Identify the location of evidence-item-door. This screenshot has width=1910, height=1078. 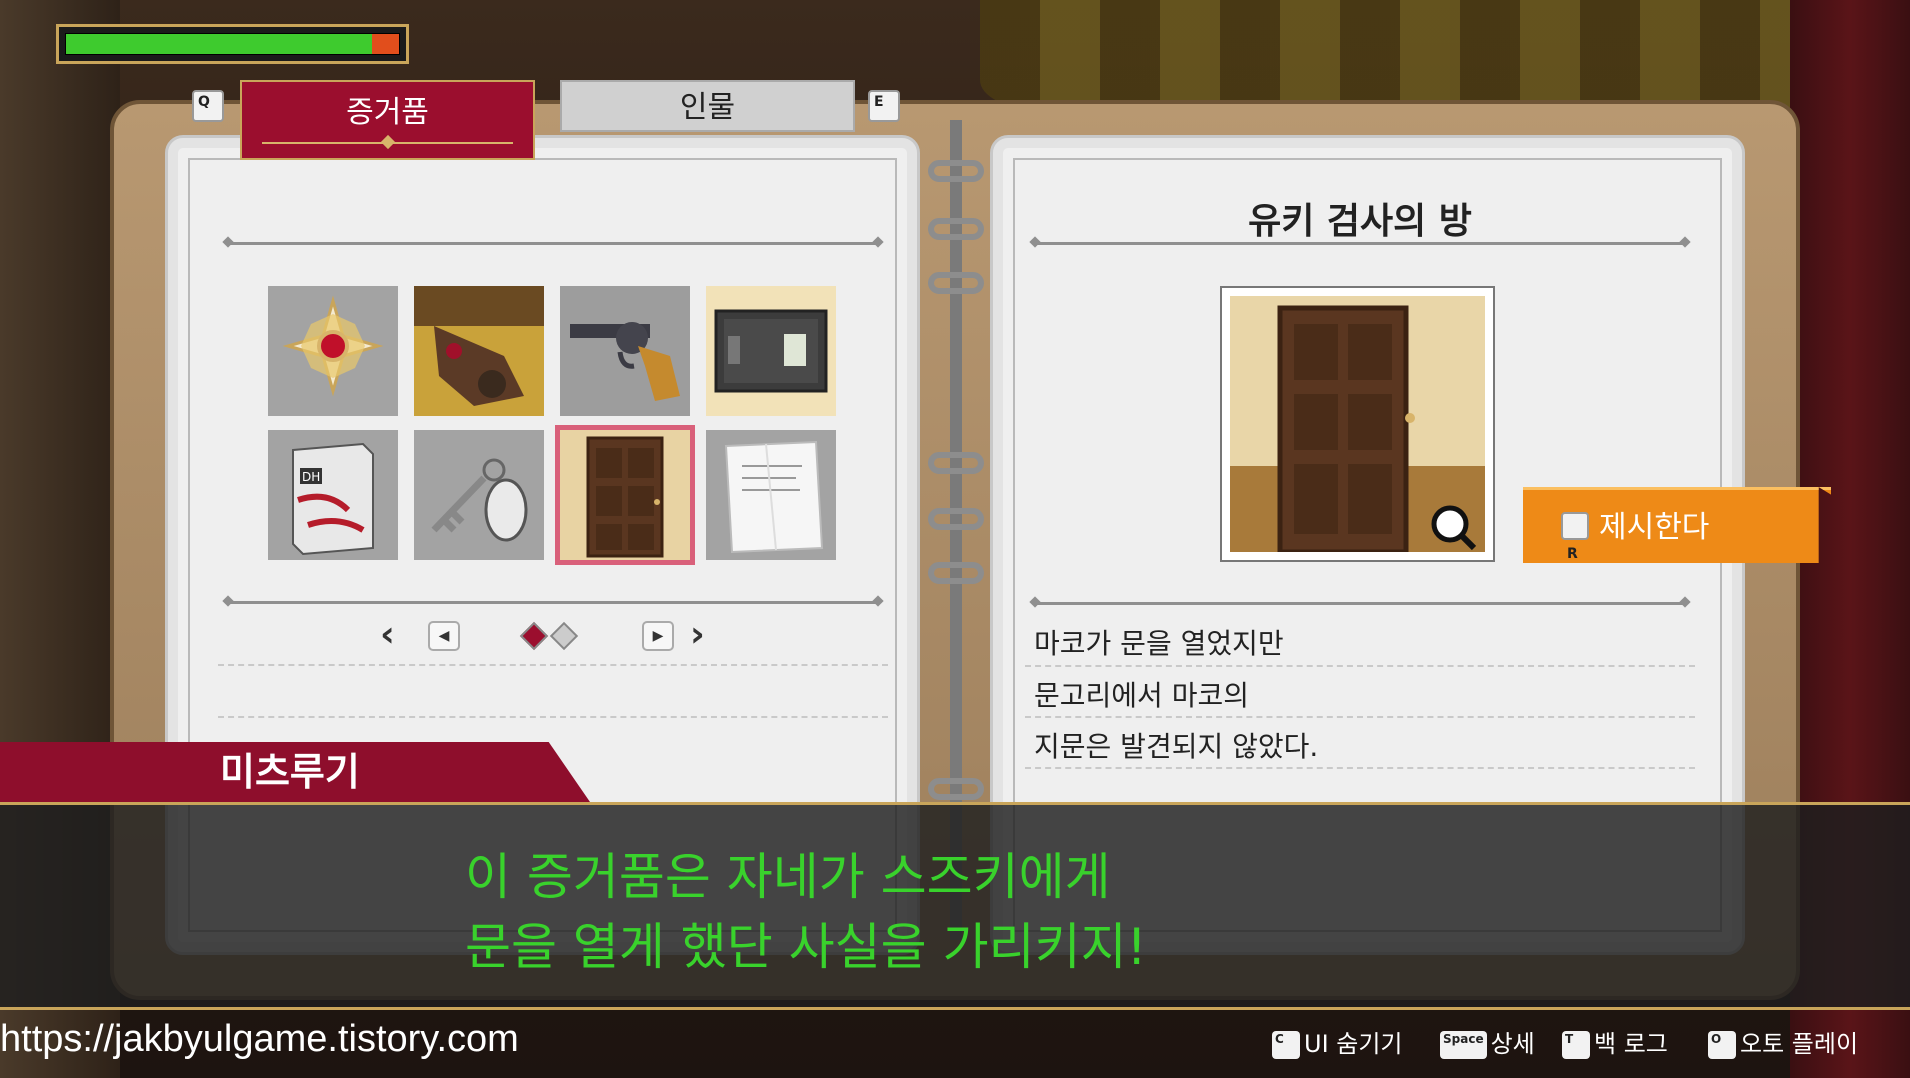
(625, 495).